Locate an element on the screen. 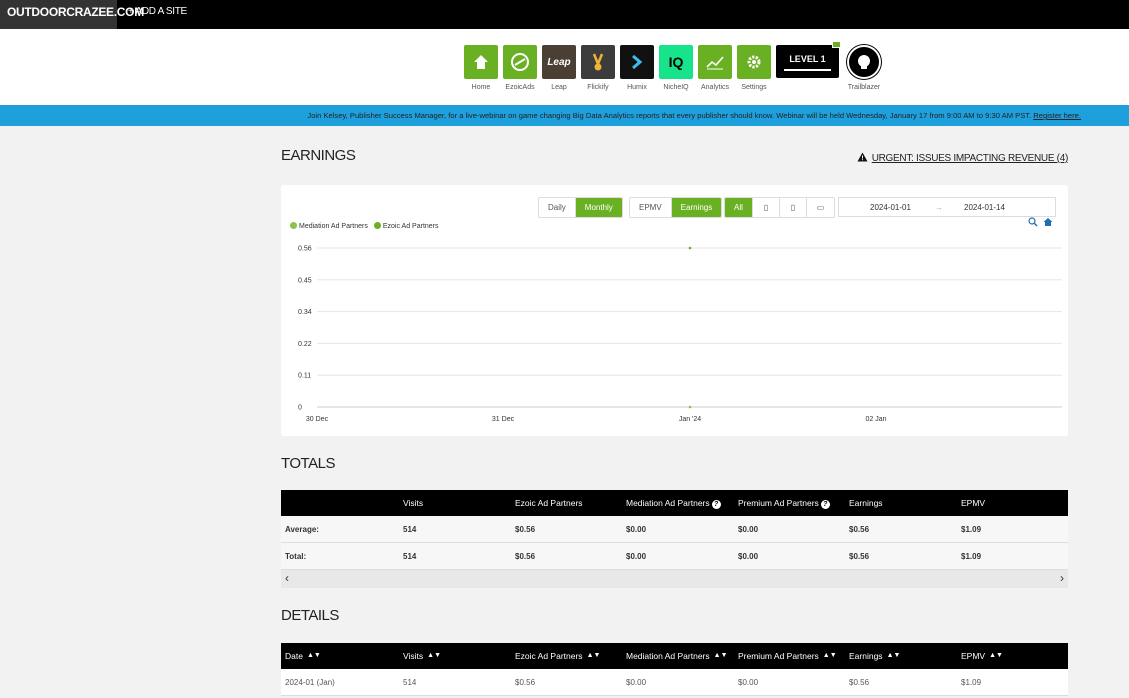 The height and width of the screenshot is (698, 1129). level-badge: LEVEL 1 is located at coordinates (808, 59).